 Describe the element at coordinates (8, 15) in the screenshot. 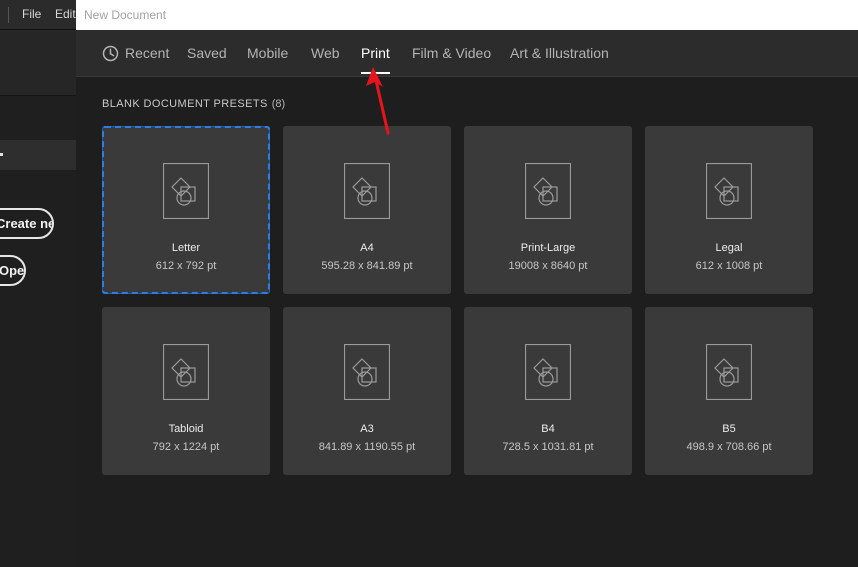

I see `menubar-separator` at that location.